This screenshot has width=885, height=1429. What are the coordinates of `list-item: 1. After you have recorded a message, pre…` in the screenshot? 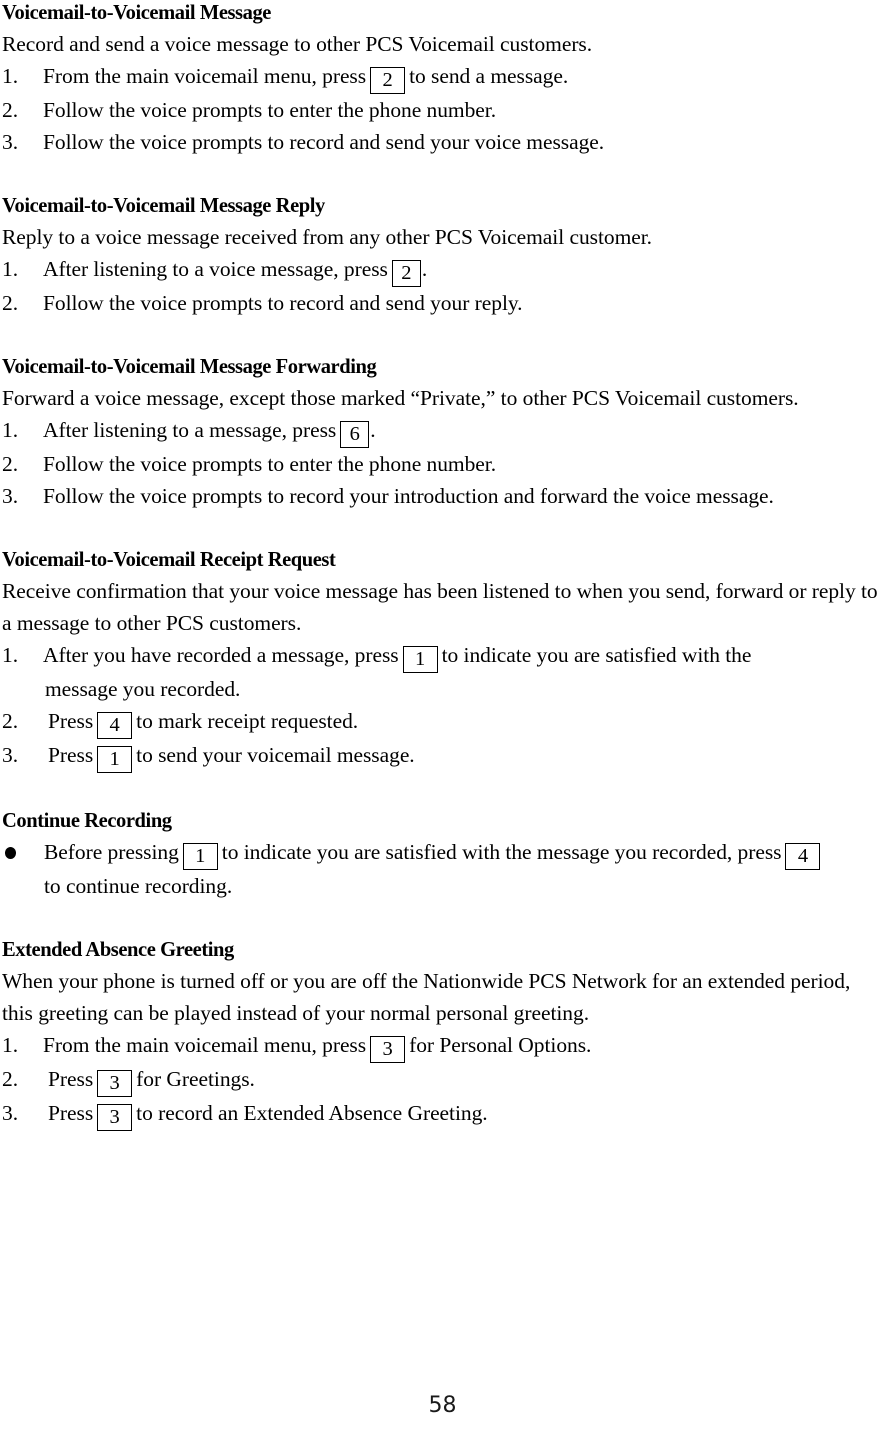 It's located at (441, 672).